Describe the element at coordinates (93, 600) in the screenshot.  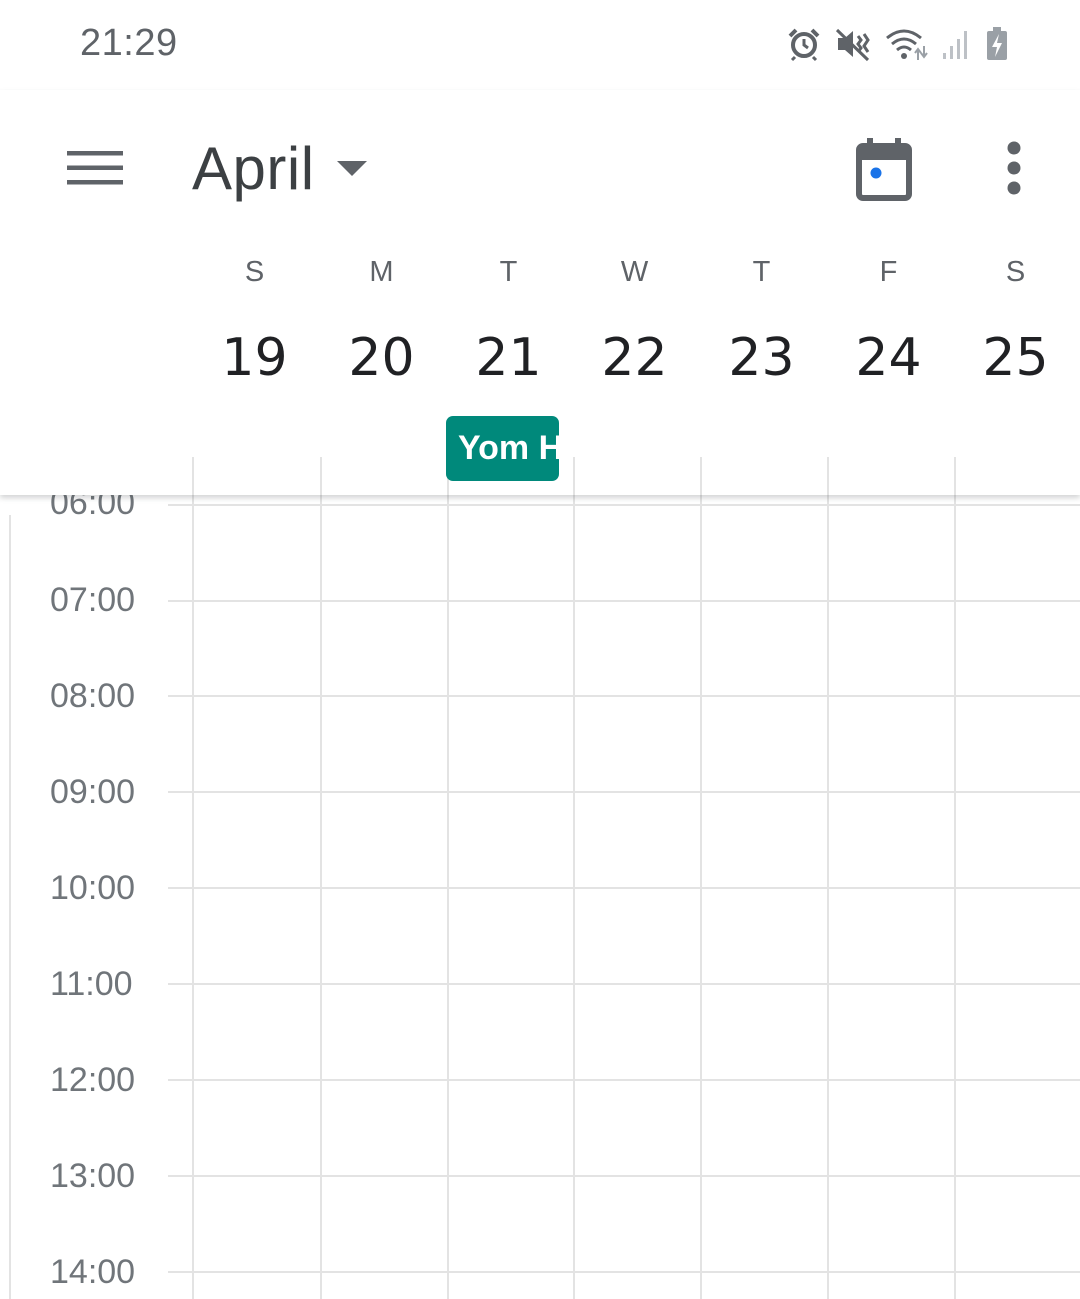
I see `hour-label: 07:00` at that location.